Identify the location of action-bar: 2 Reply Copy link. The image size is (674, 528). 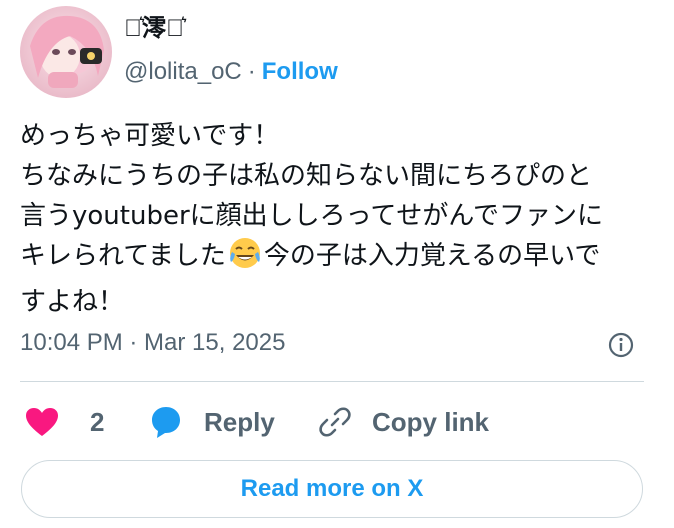
(335, 422).